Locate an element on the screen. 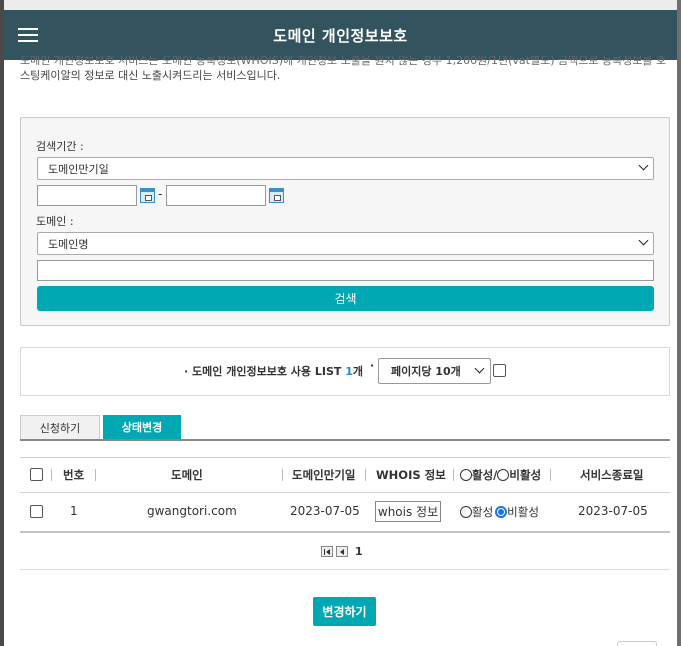  inactive-radio is located at coordinates (501, 512).